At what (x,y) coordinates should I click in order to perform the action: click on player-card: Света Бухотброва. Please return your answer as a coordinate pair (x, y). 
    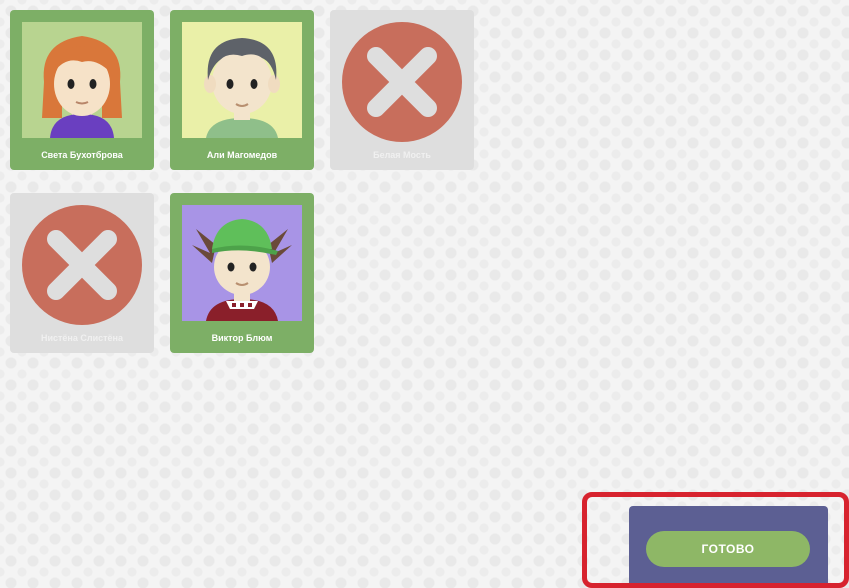
    Looking at the image, I should click on (82, 90).